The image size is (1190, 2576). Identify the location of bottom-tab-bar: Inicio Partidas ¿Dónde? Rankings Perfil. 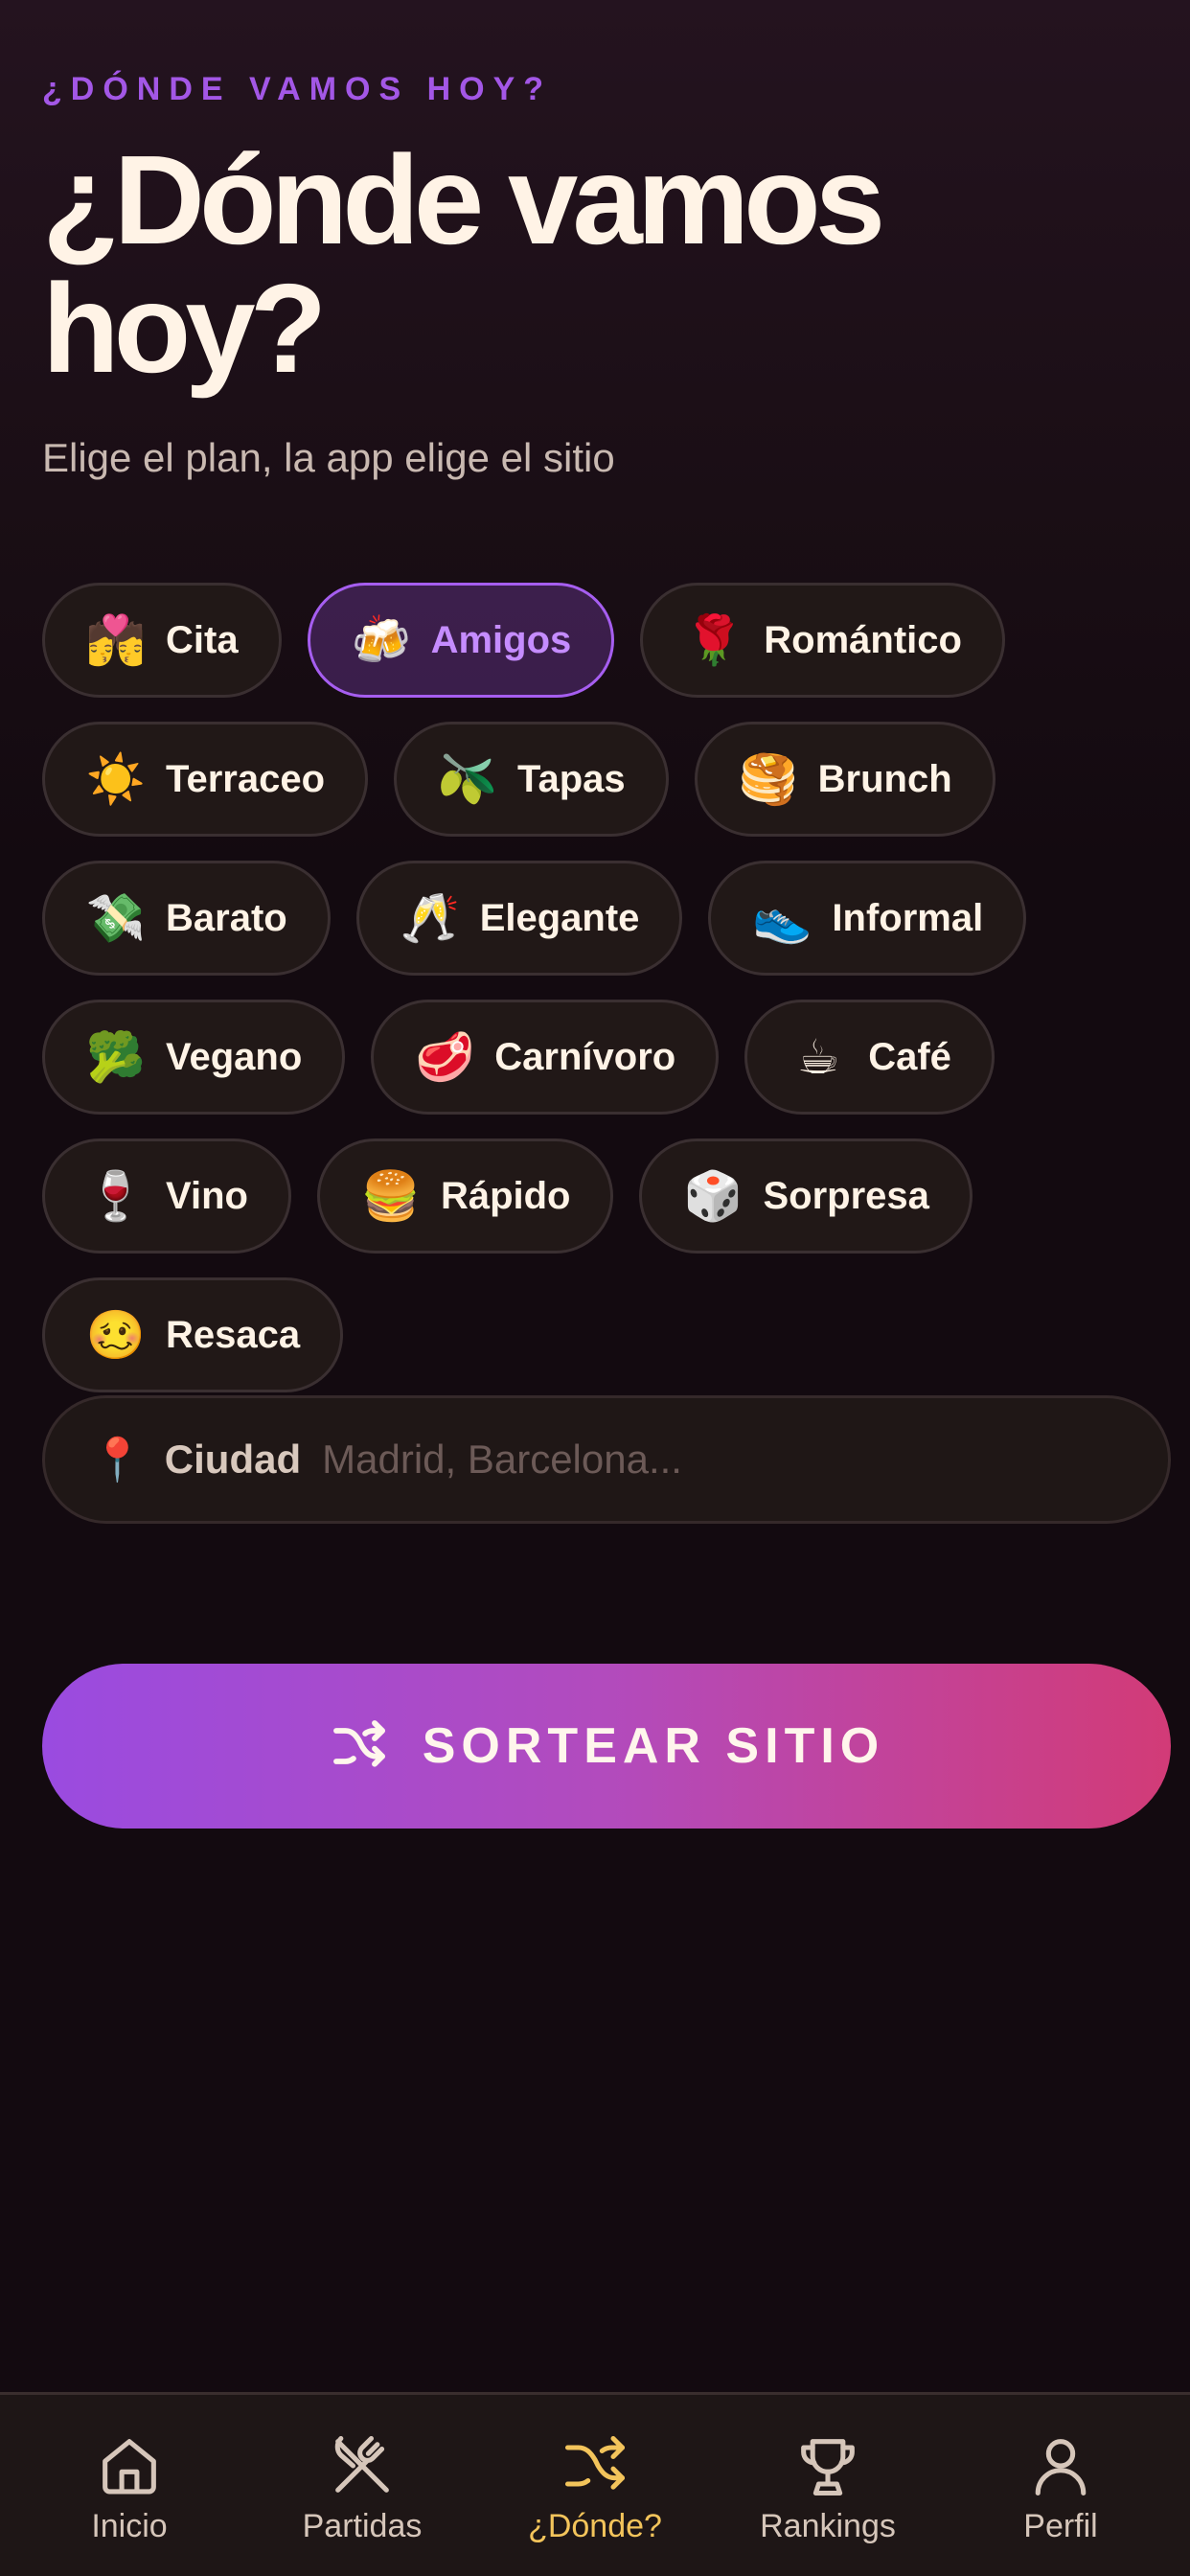
(595, 2484).